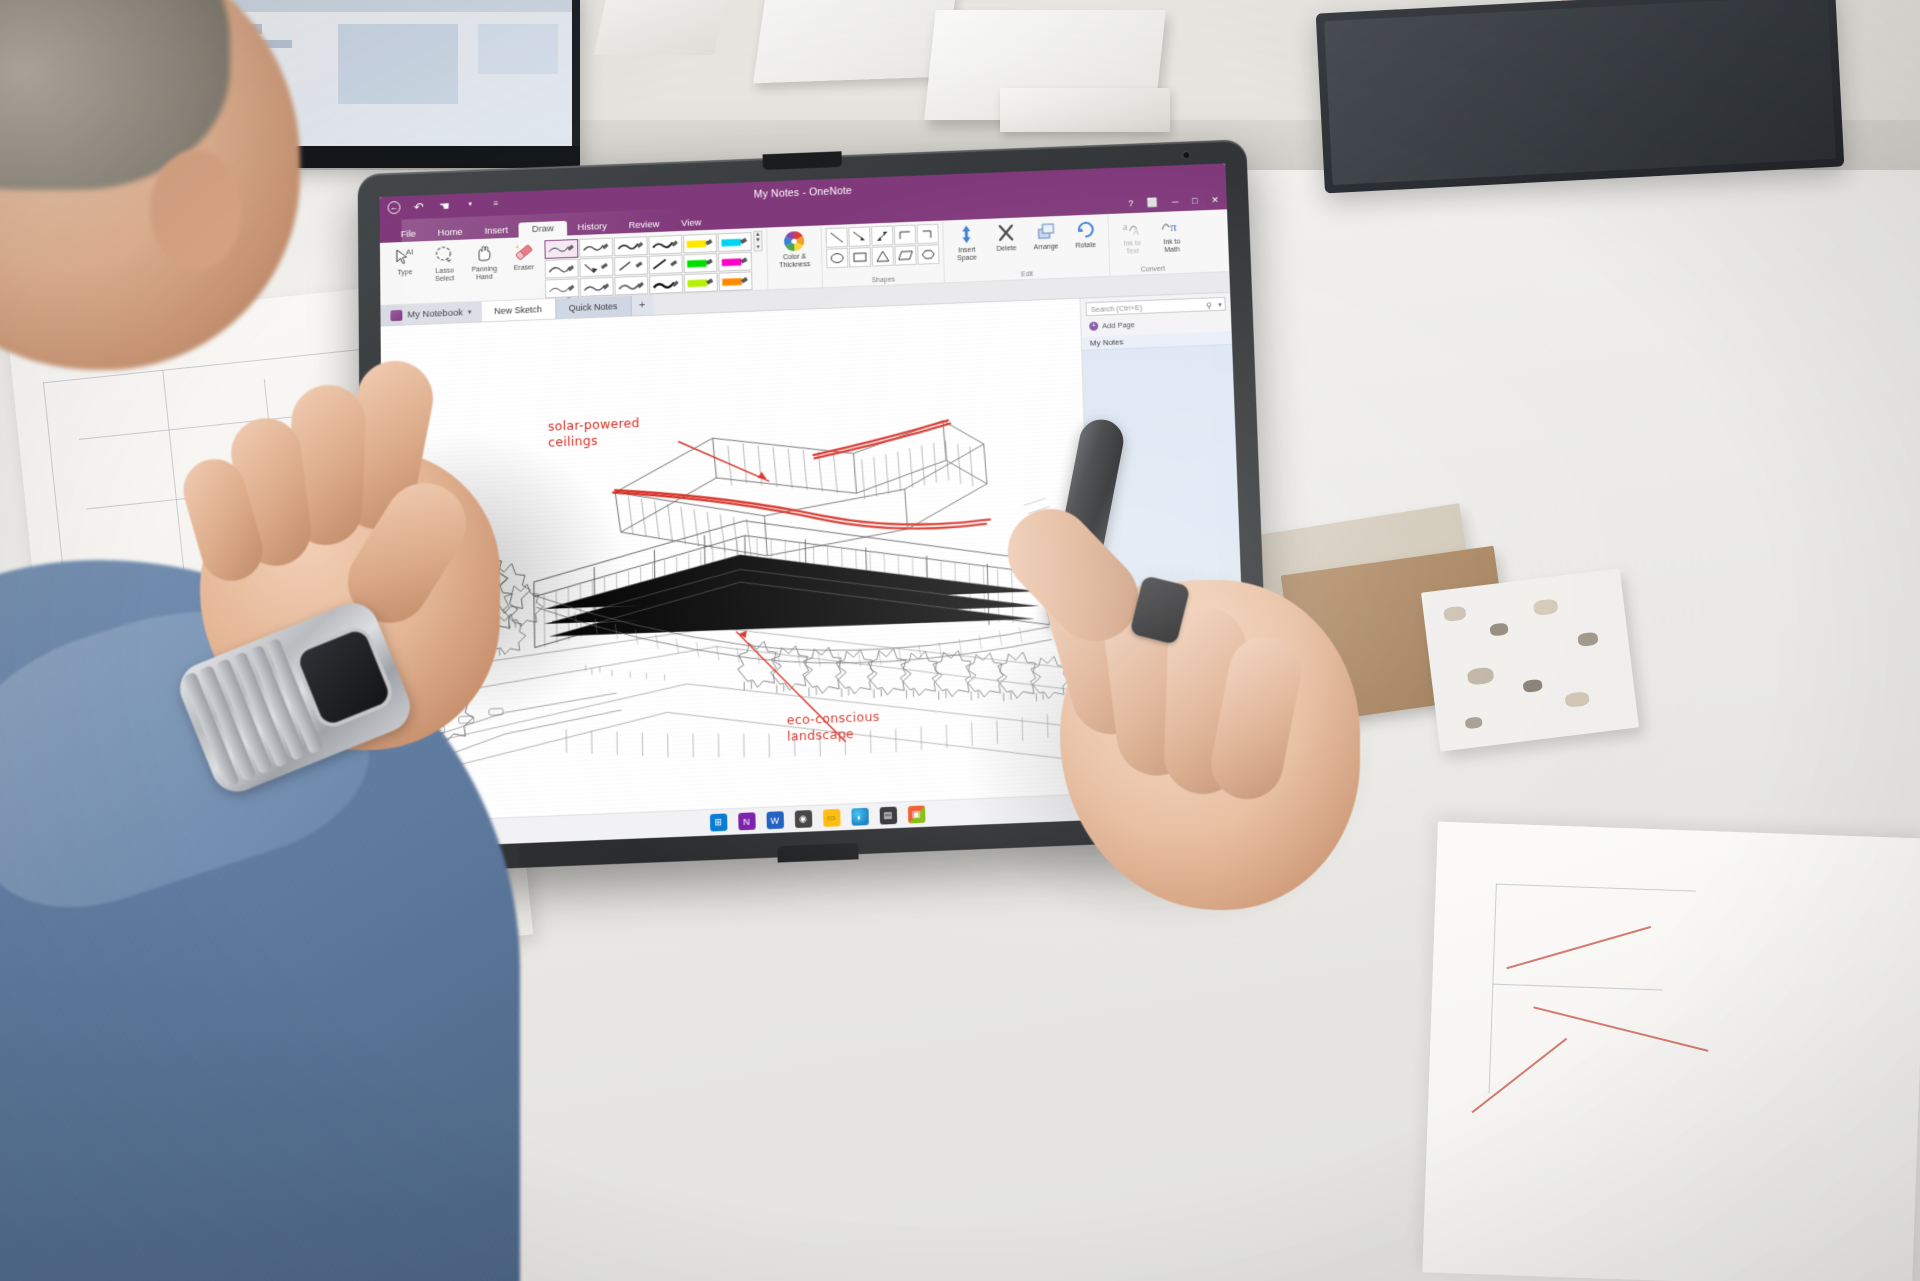  I want to click on shapes-gallery, so click(882, 246).